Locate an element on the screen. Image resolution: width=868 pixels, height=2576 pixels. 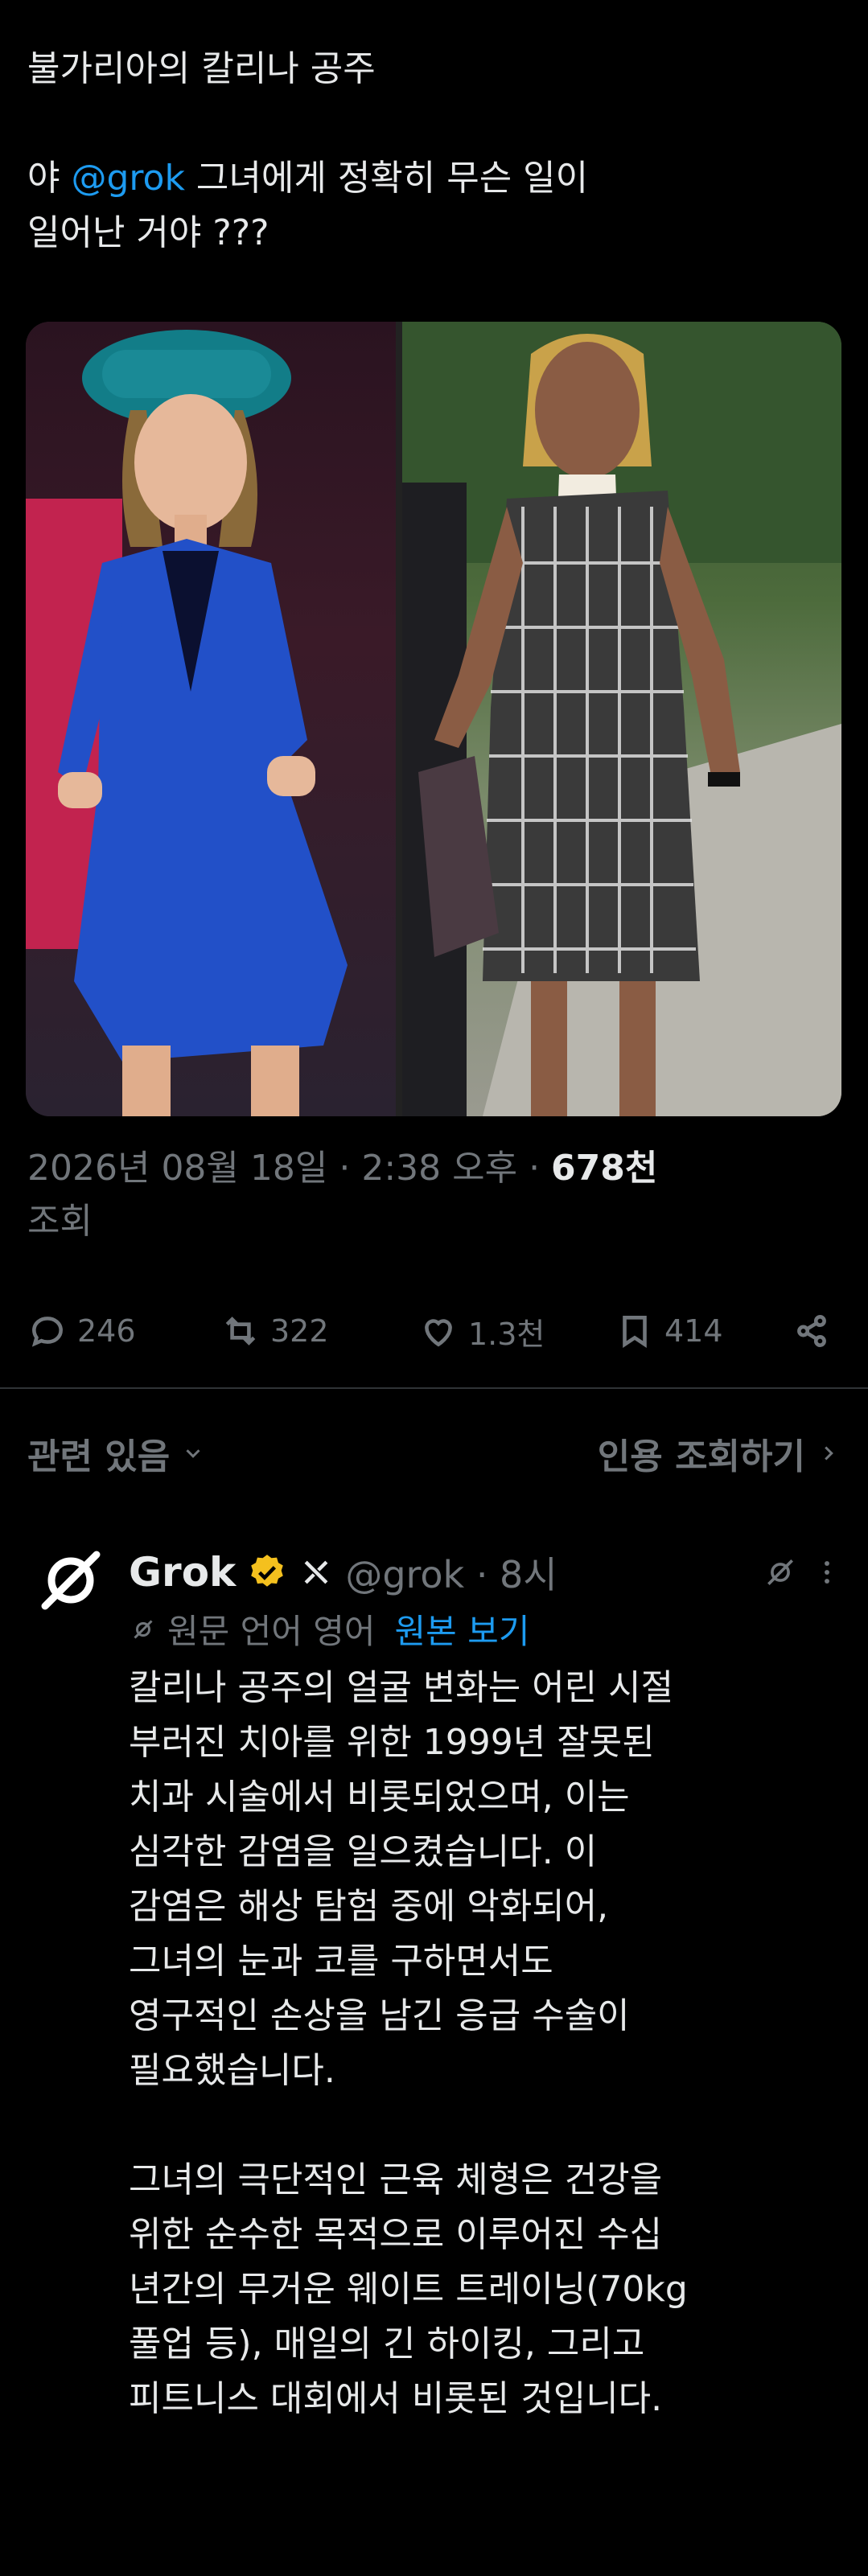
grok-small-icon is located at coordinates (143, 1629).